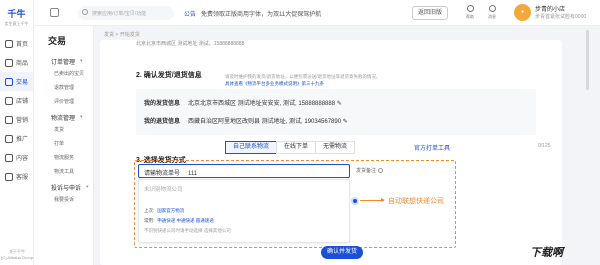 The width and height of the screenshot is (600, 265). I want to click on search-icon, so click(85, 12).